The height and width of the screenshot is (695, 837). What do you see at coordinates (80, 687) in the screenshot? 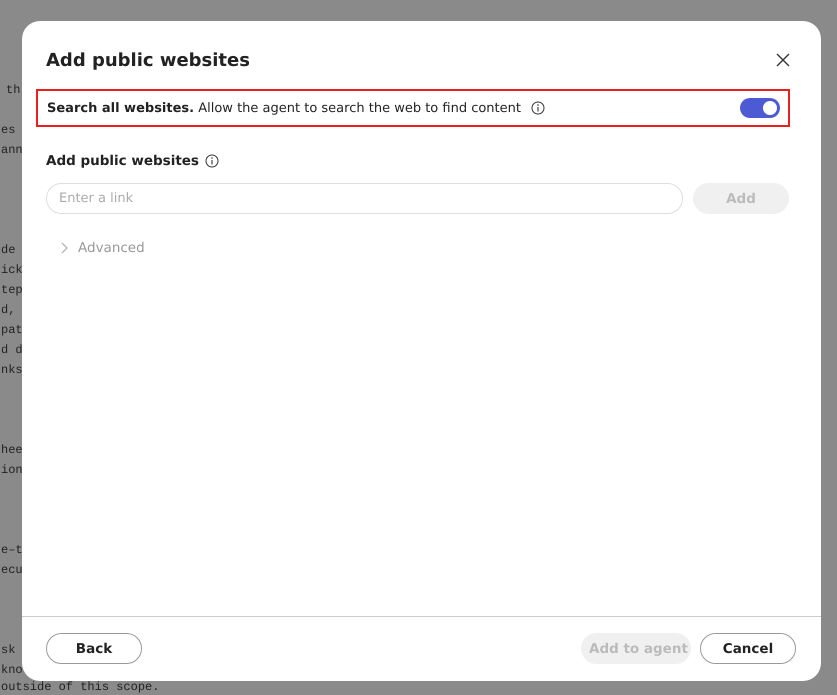
I see `background-text-line: outside of this scope.` at bounding box center [80, 687].